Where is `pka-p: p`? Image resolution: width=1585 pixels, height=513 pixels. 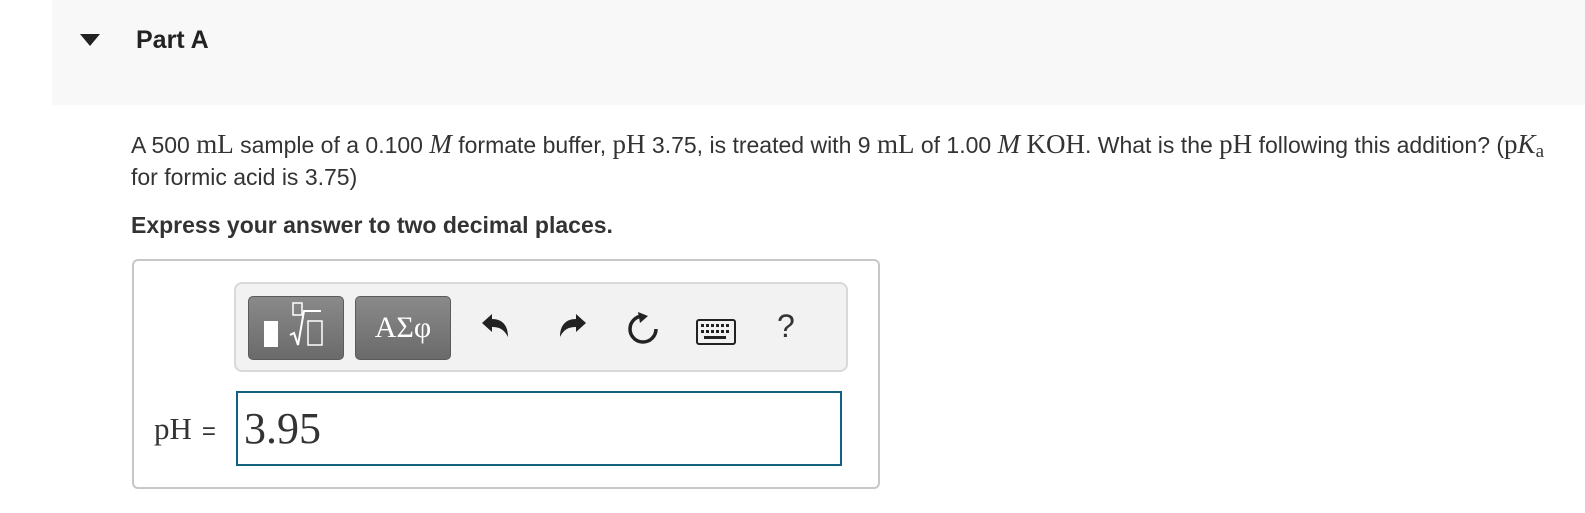
pka-p: p is located at coordinates (1511, 144).